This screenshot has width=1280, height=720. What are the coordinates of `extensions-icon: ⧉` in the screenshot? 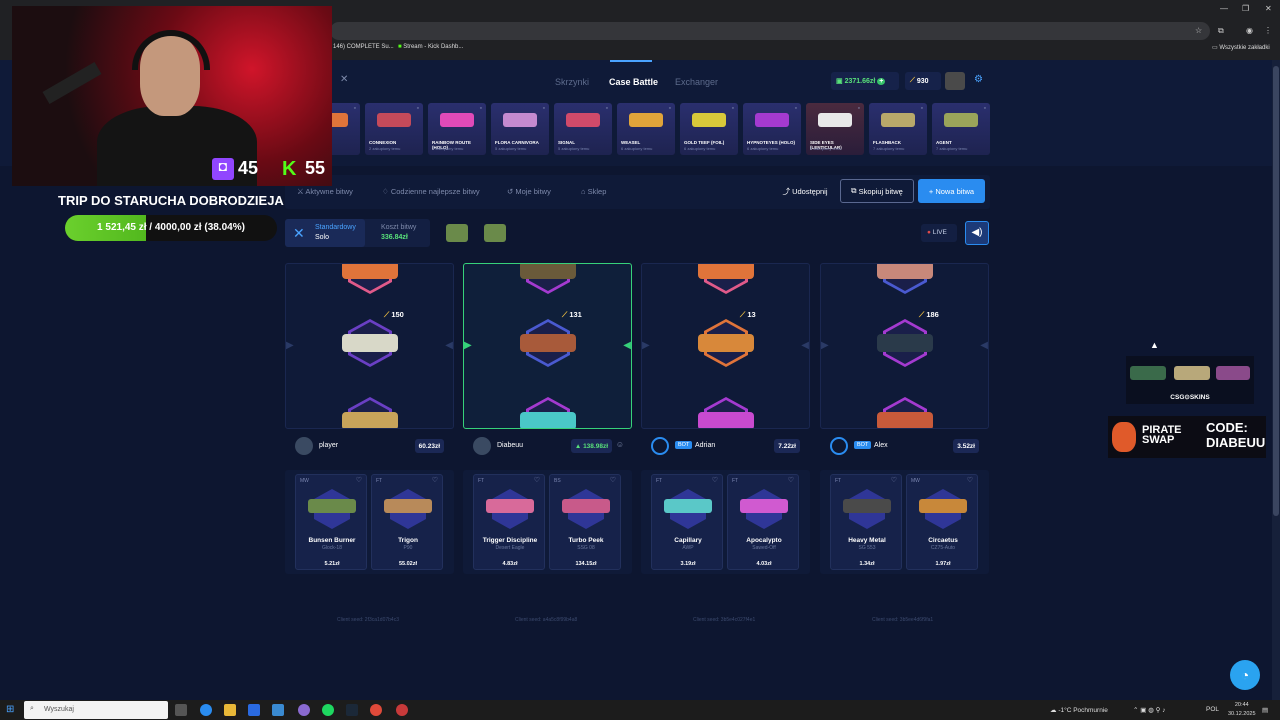 It's located at (1221, 31).